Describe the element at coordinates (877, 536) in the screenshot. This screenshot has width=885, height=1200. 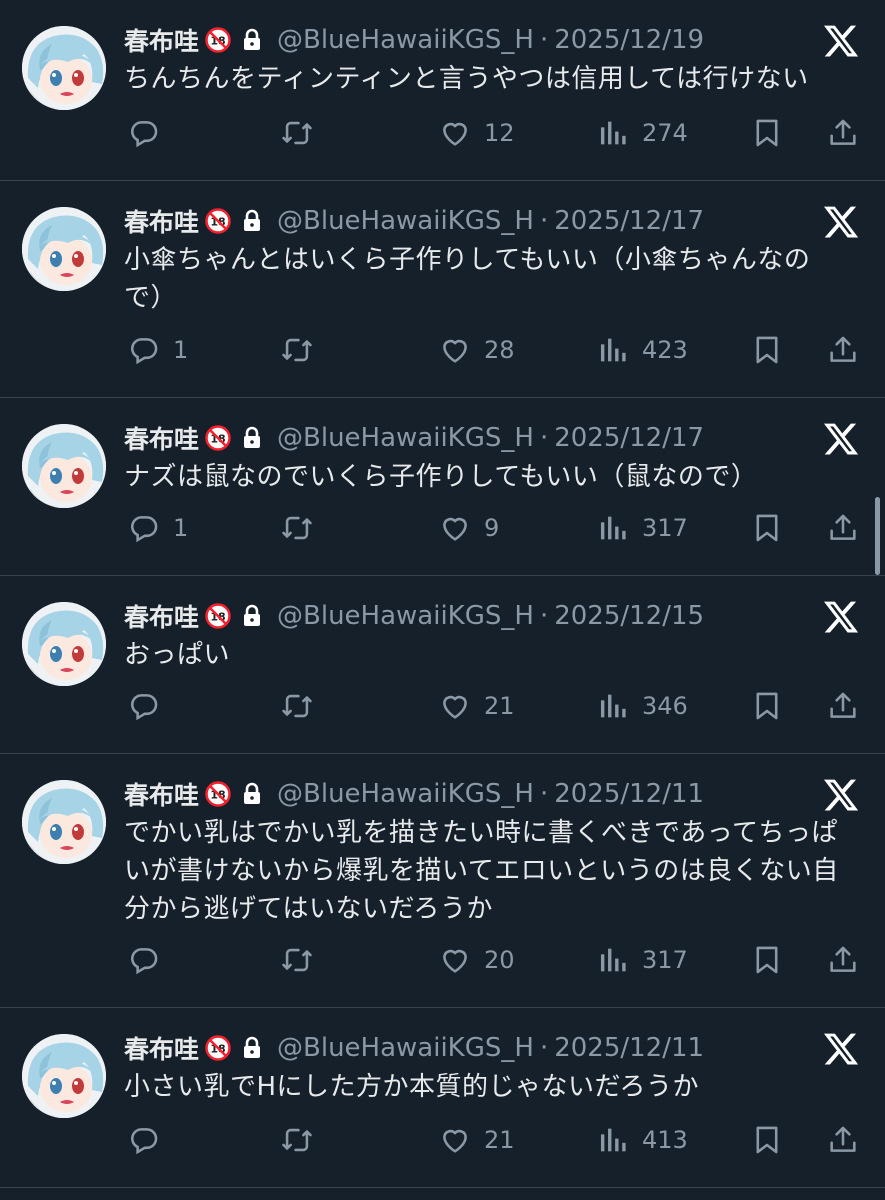
I see `scrollbar` at that location.